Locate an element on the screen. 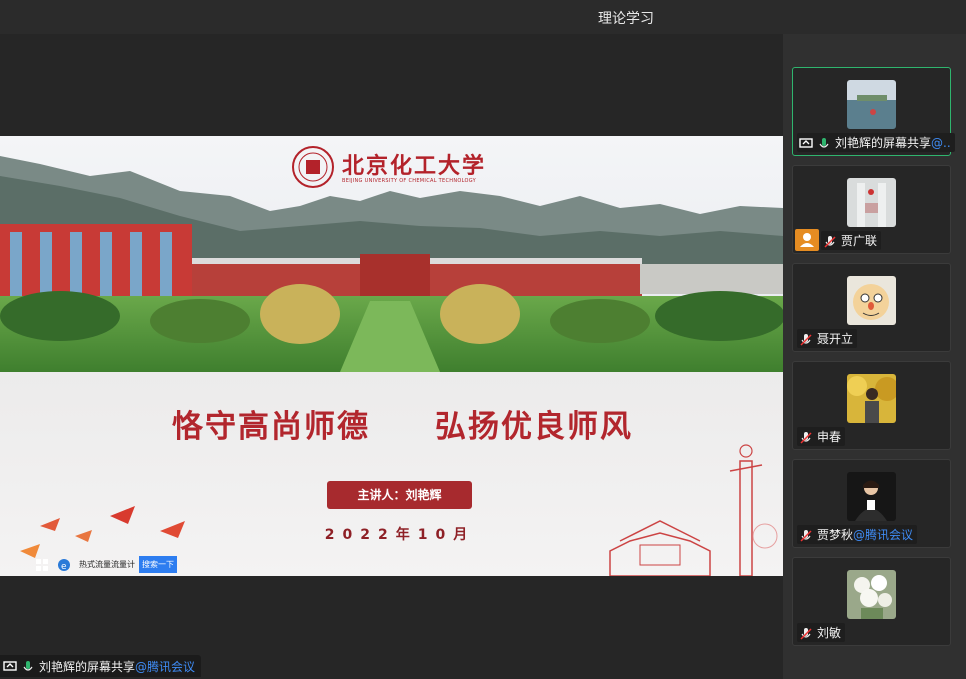  participant-tile: 刘敏 is located at coordinates (871, 601).